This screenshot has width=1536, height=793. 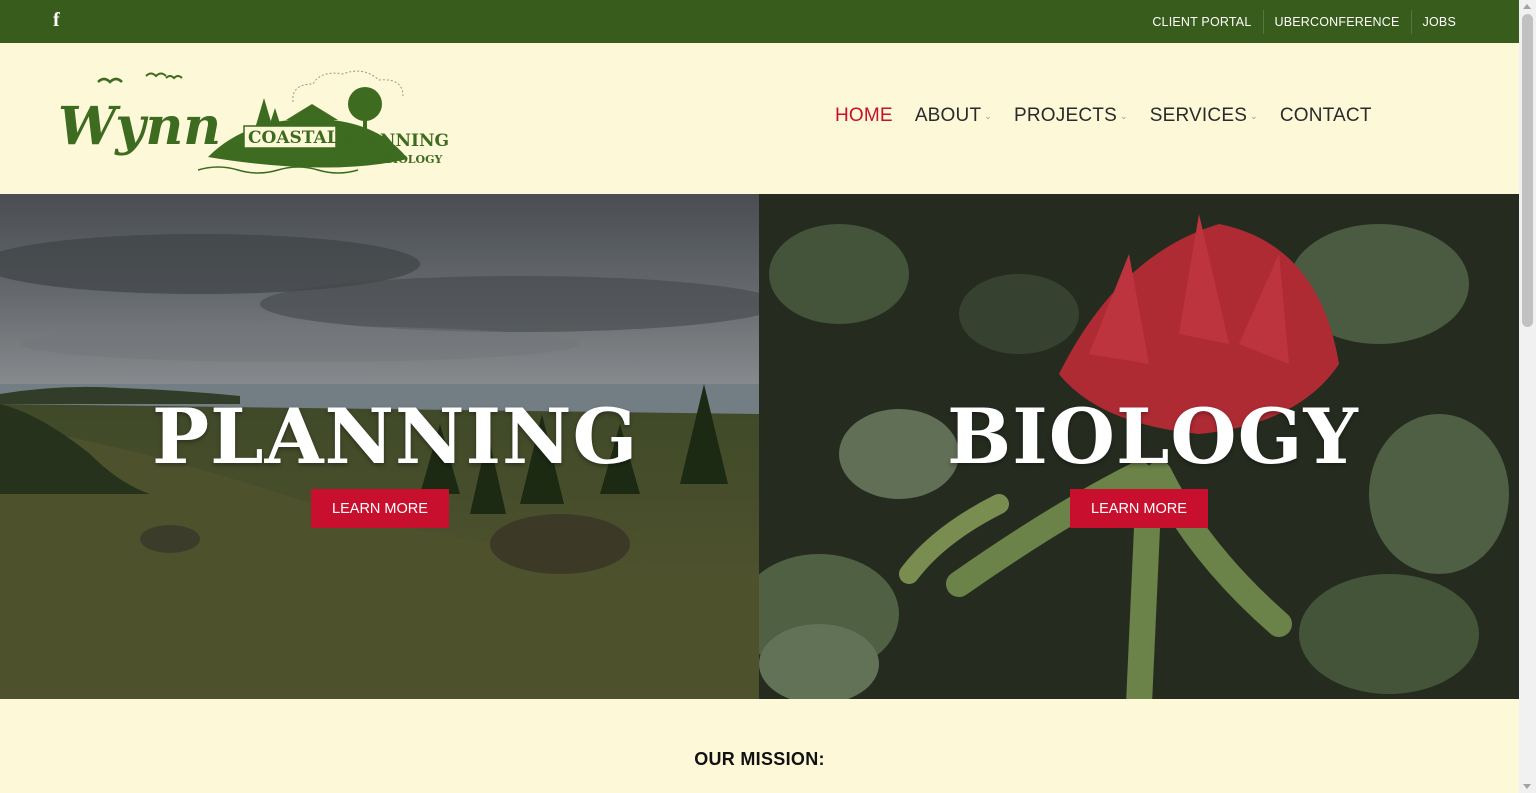 I want to click on page-scrollbar, so click(x=1527, y=396).